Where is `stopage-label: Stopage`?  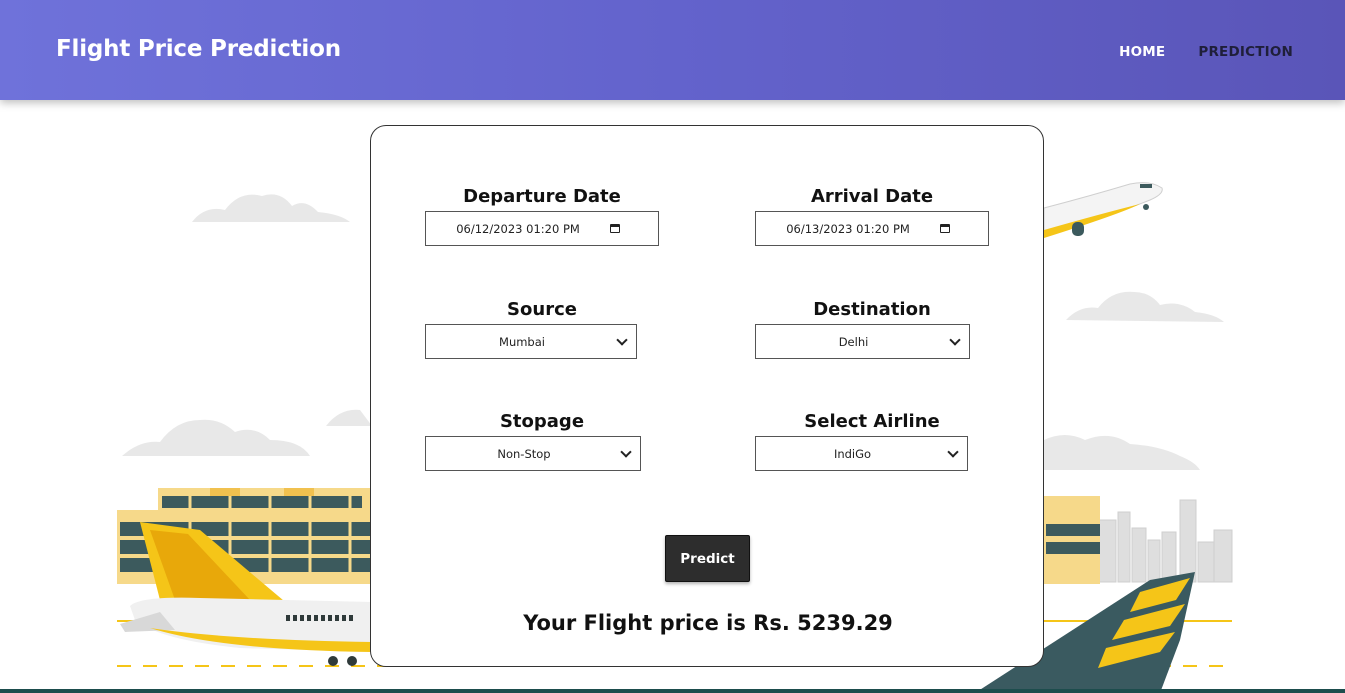 stopage-label: Stopage is located at coordinates (542, 421).